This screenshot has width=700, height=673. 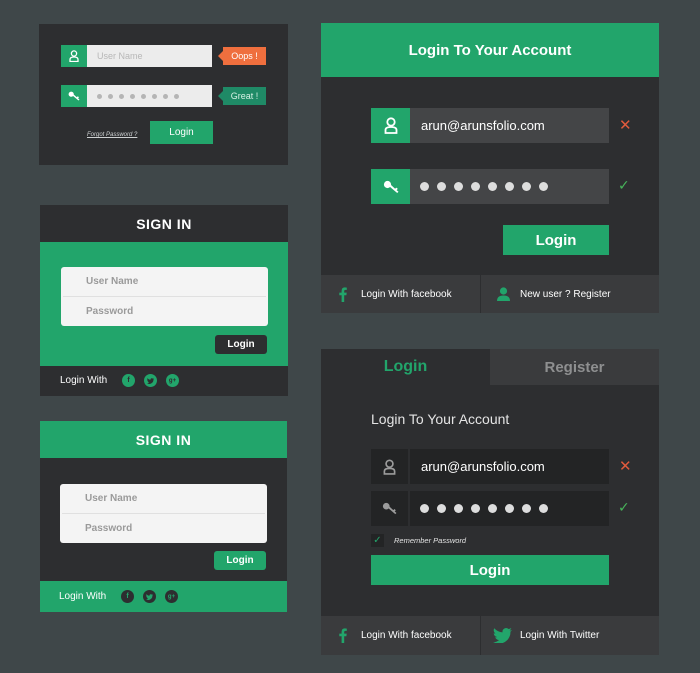 I want to click on twitter-login-link: Login With Twitter, so click(x=570, y=635).